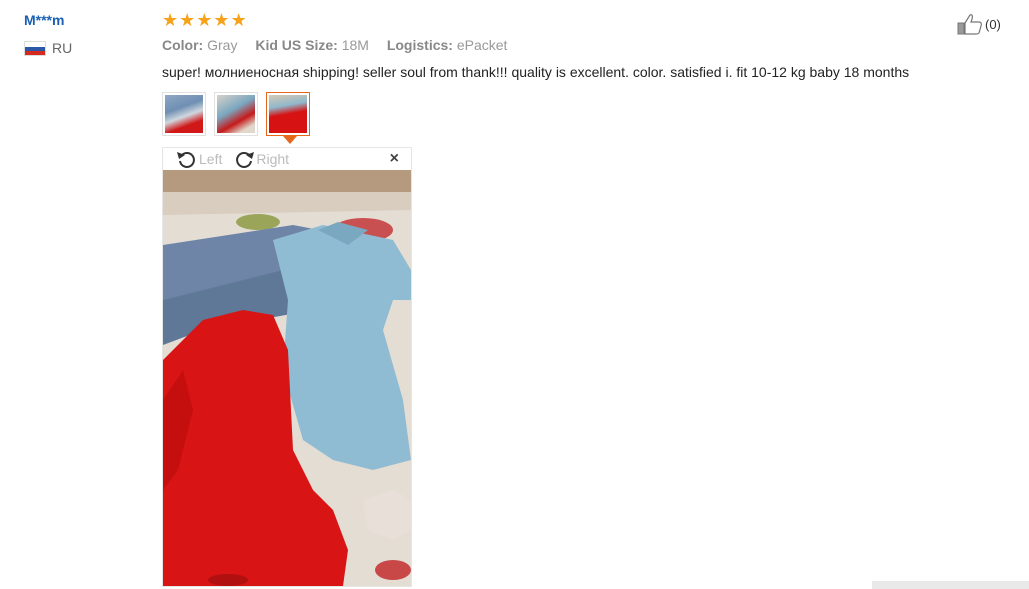 This screenshot has height=589, width=1029. What do you see at coordinates (198, 159) in the screenshot?
I see `rotate-left-button: Left` at bounding box center [198, 159].